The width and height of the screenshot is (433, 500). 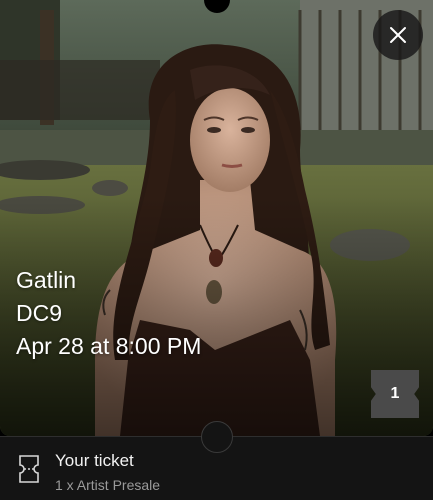 I want to click on ticket-count: 1, so click(x=395, y=393).